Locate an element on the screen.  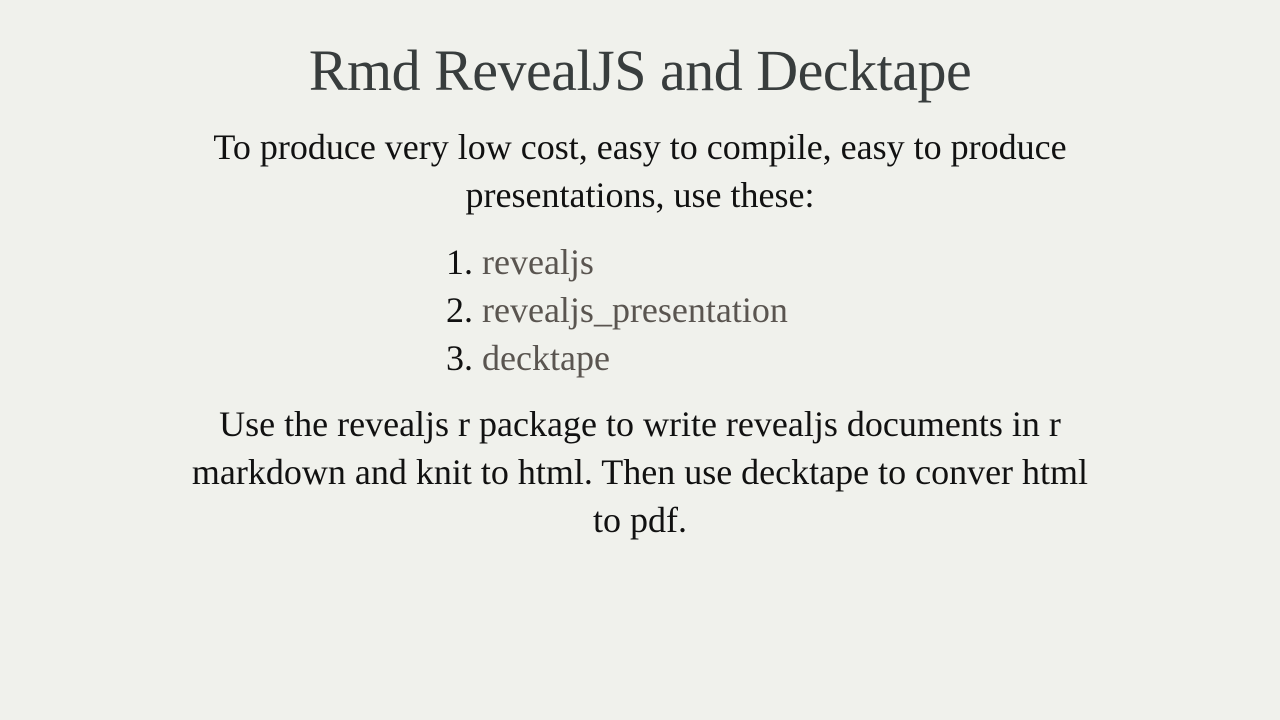
list-item: 3. decktape is located at coordinates (617, 358).